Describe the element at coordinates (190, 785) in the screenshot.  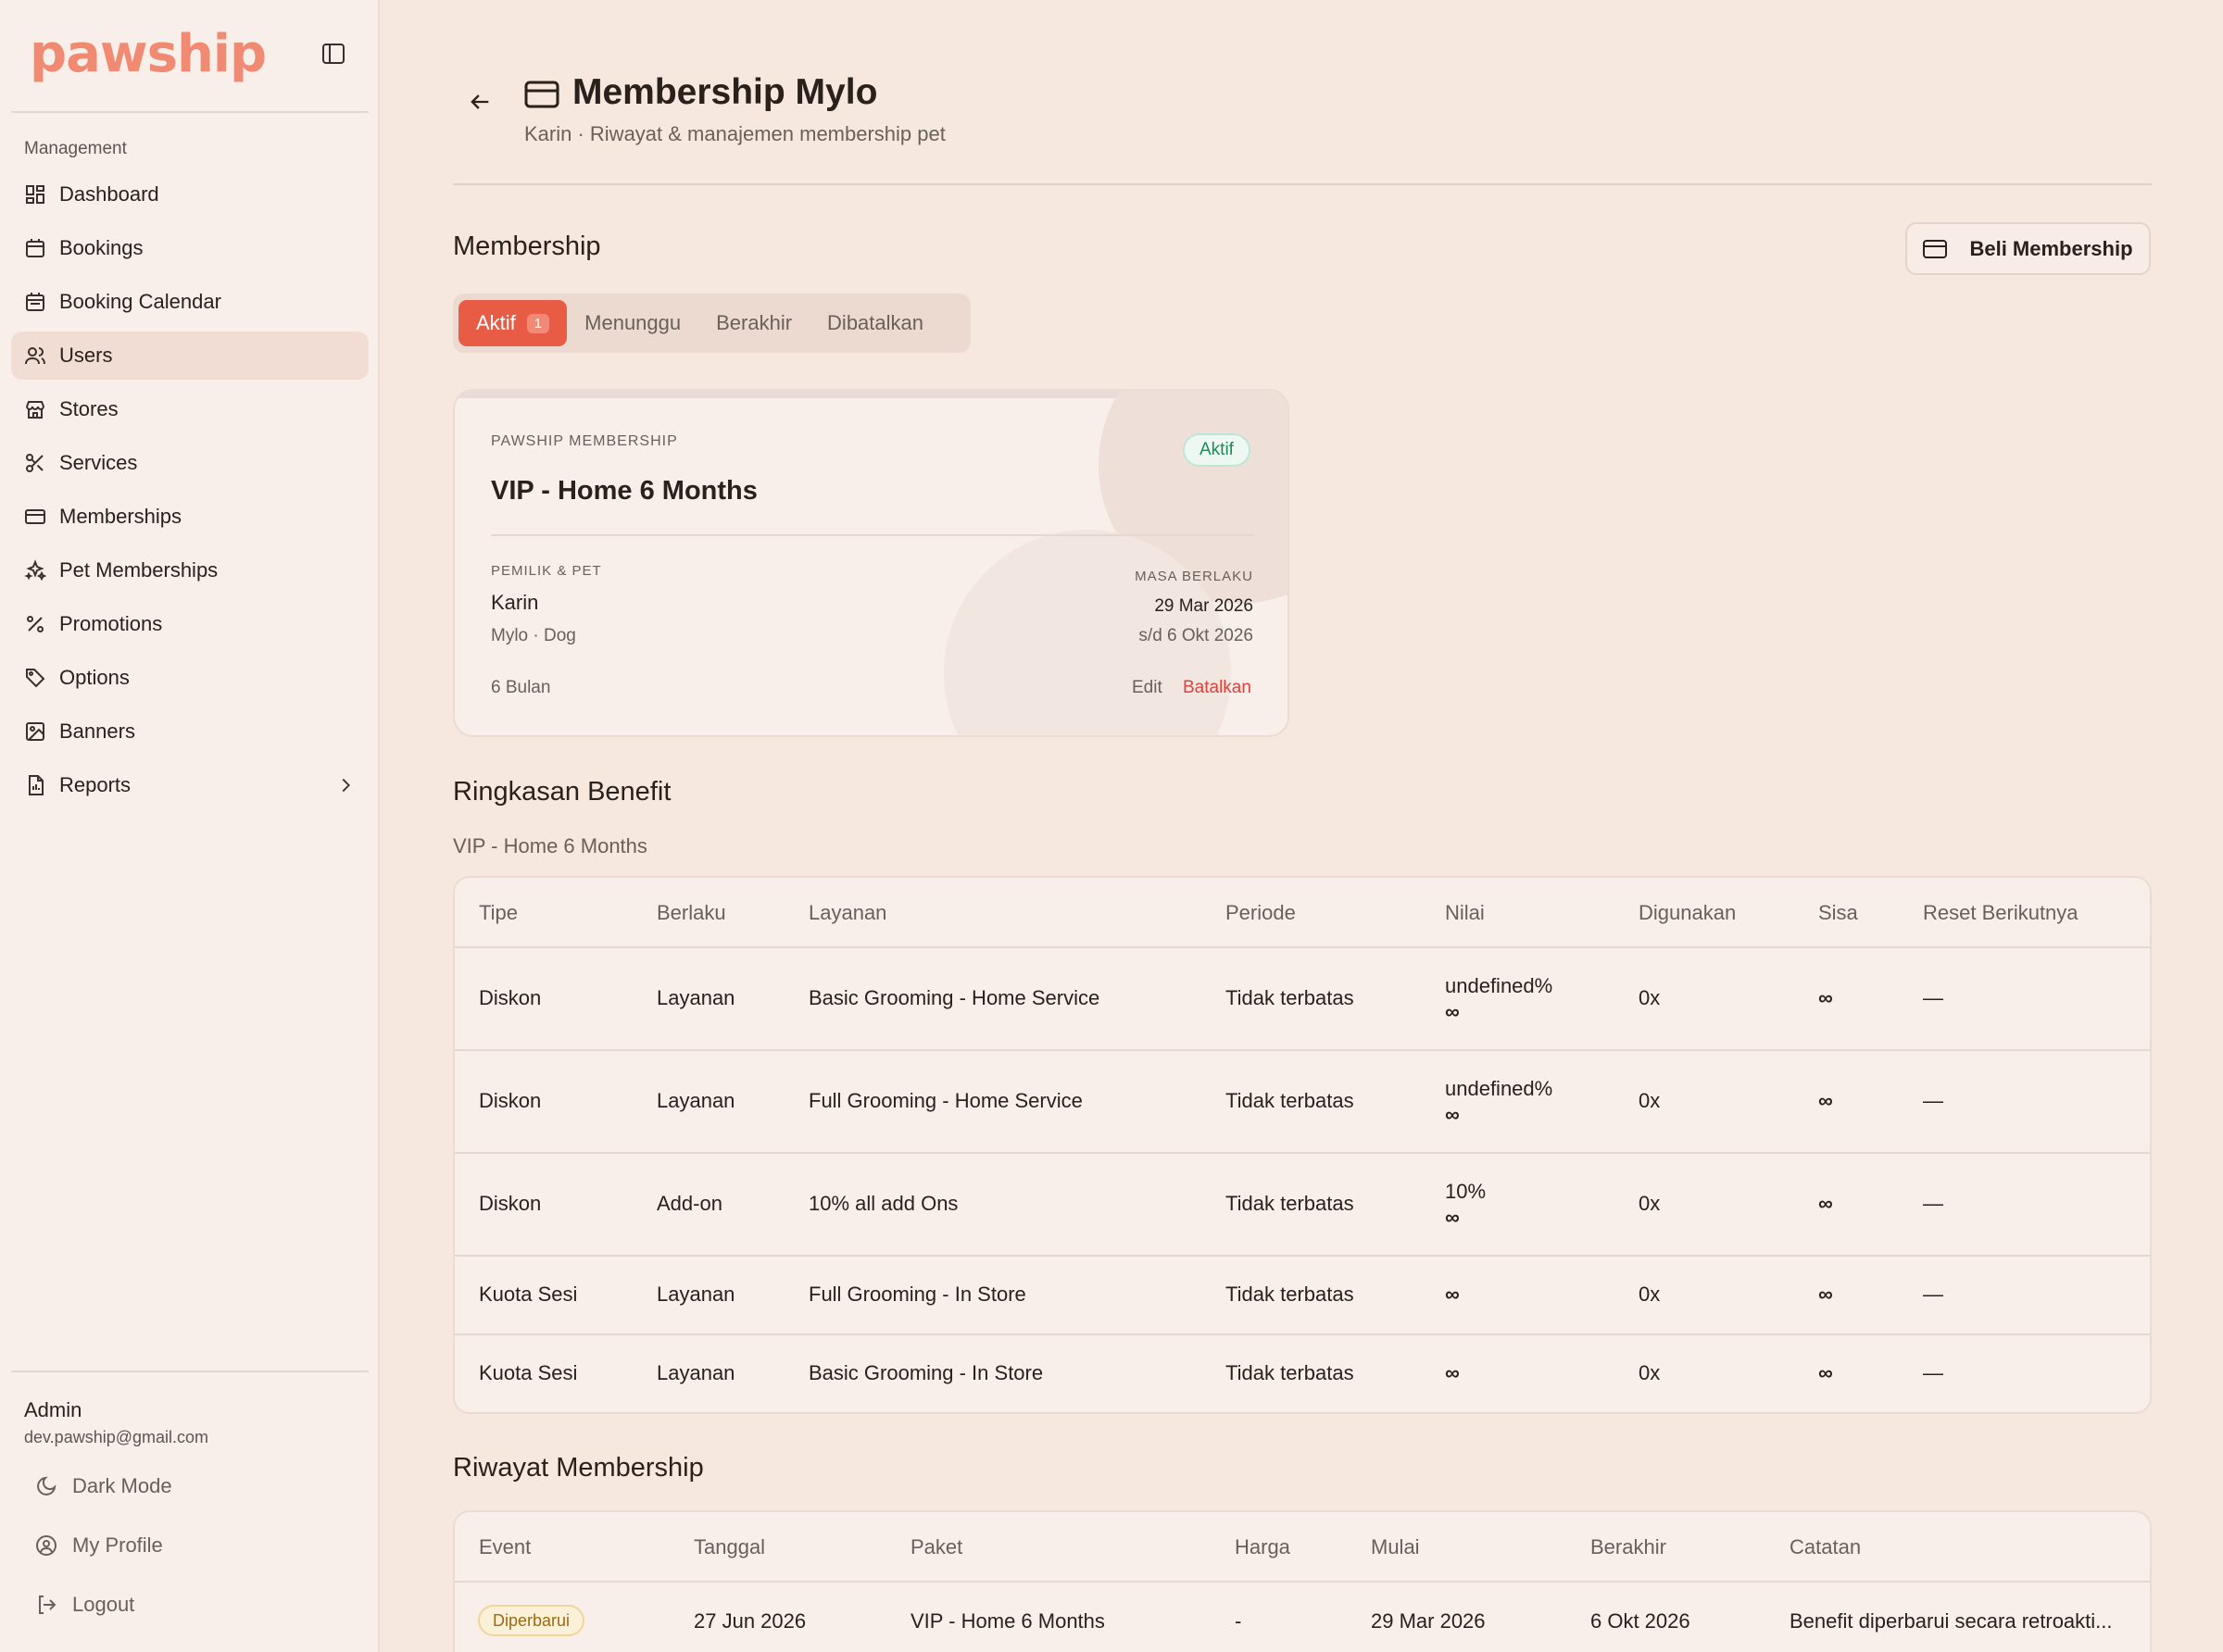
I see `sidebar-item-reports: Reports` at that location.